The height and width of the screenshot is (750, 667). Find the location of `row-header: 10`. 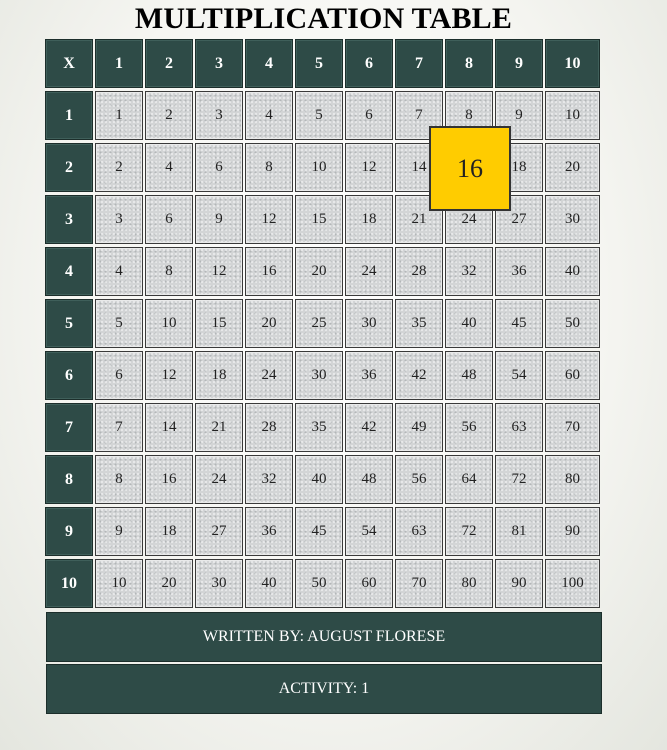

row-header: 10 is located at coordinates (69, 583).